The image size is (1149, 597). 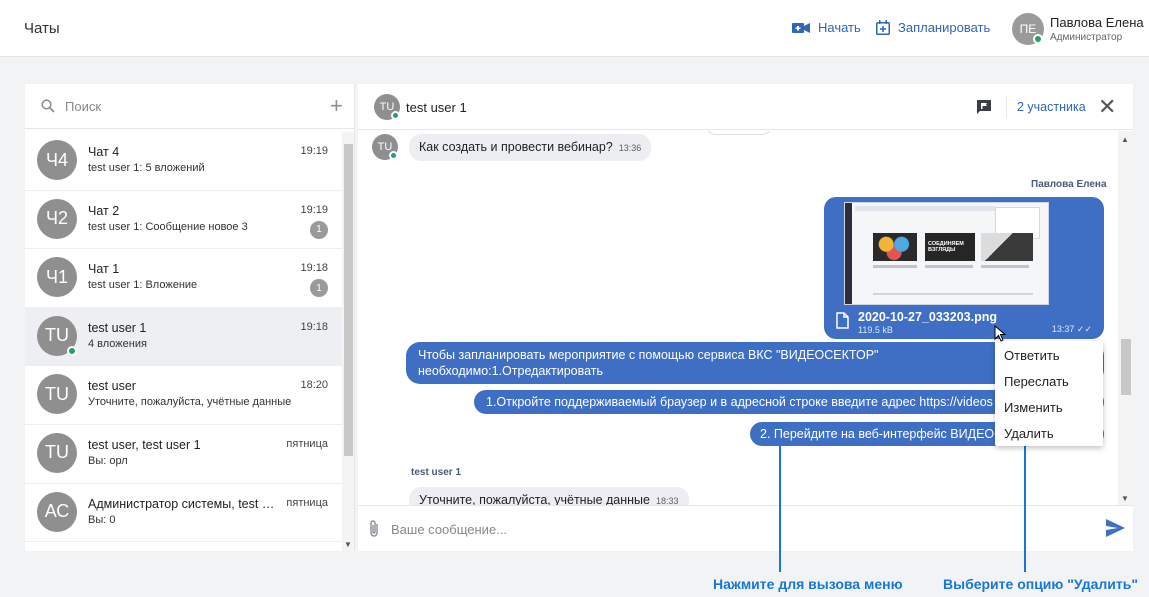 I want to click on menu-item-forward: Переслать, so click(x=1036, y=381).